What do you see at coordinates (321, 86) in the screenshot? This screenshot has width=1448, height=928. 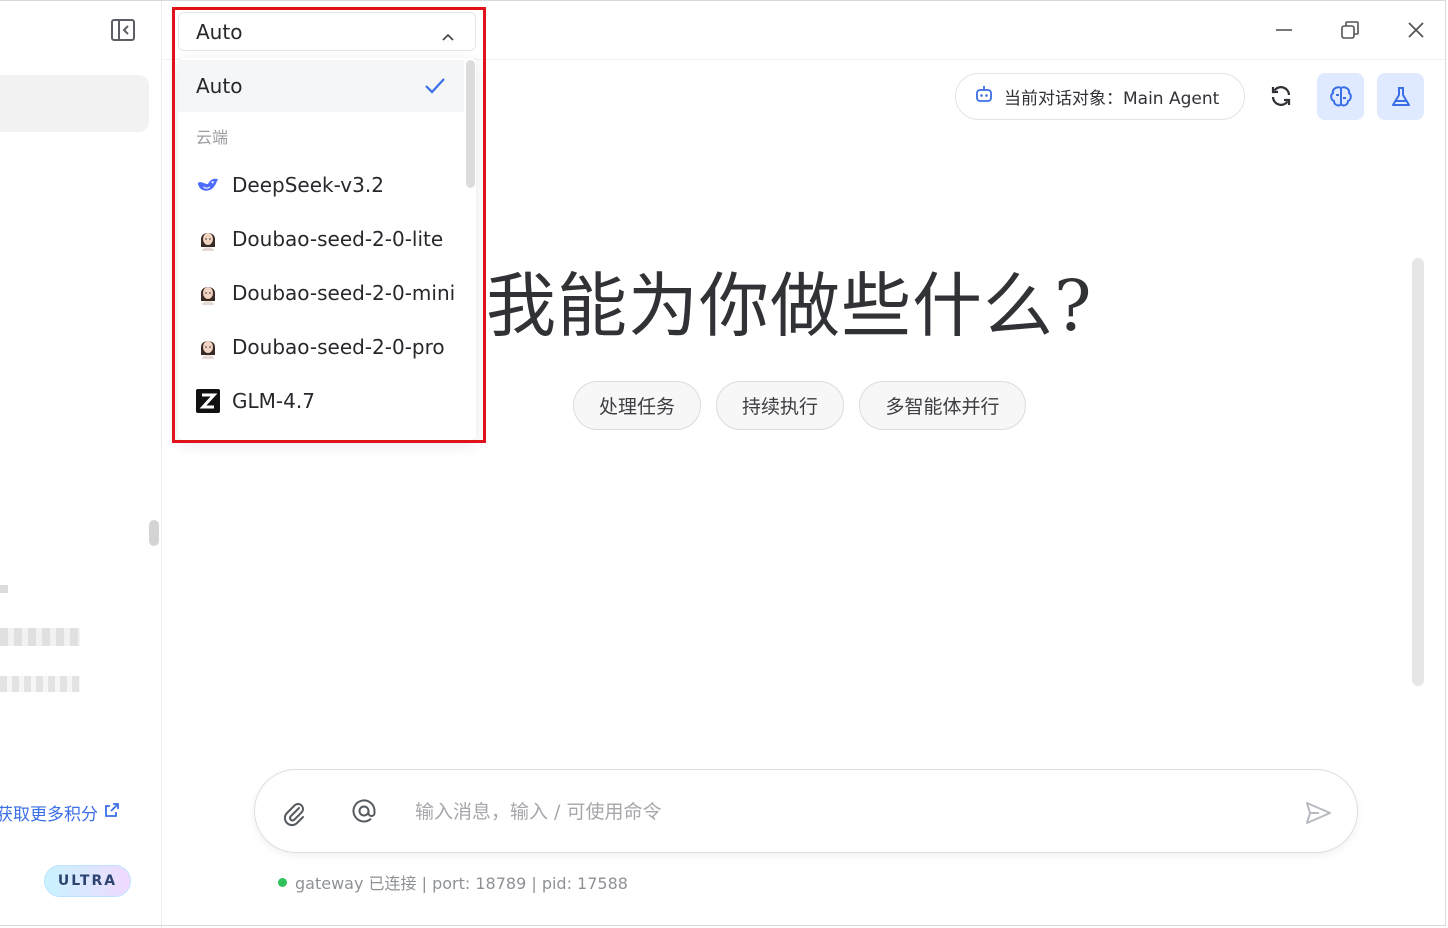 I see `model-option-auto: Auto` at bounding box center [321, 86].